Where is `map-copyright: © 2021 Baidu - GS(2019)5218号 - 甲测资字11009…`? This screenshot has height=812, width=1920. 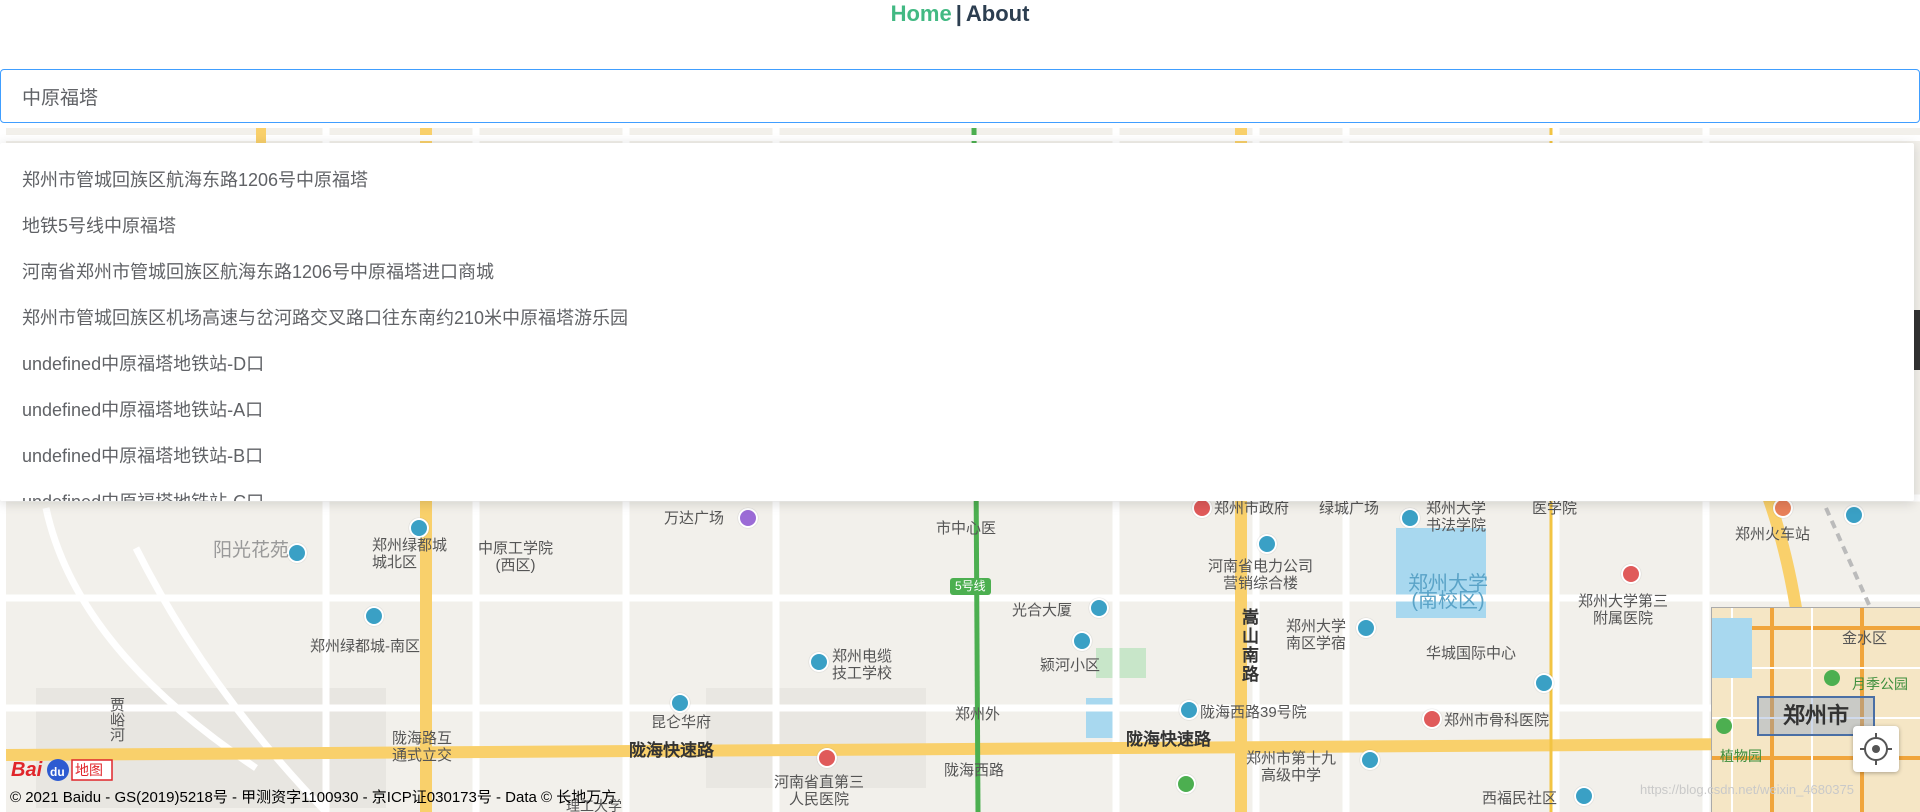 map-copyright: © 2021 Baidu - GS(2019)5218号 - 甲测资字11009… is located at coordinates (313, 797).